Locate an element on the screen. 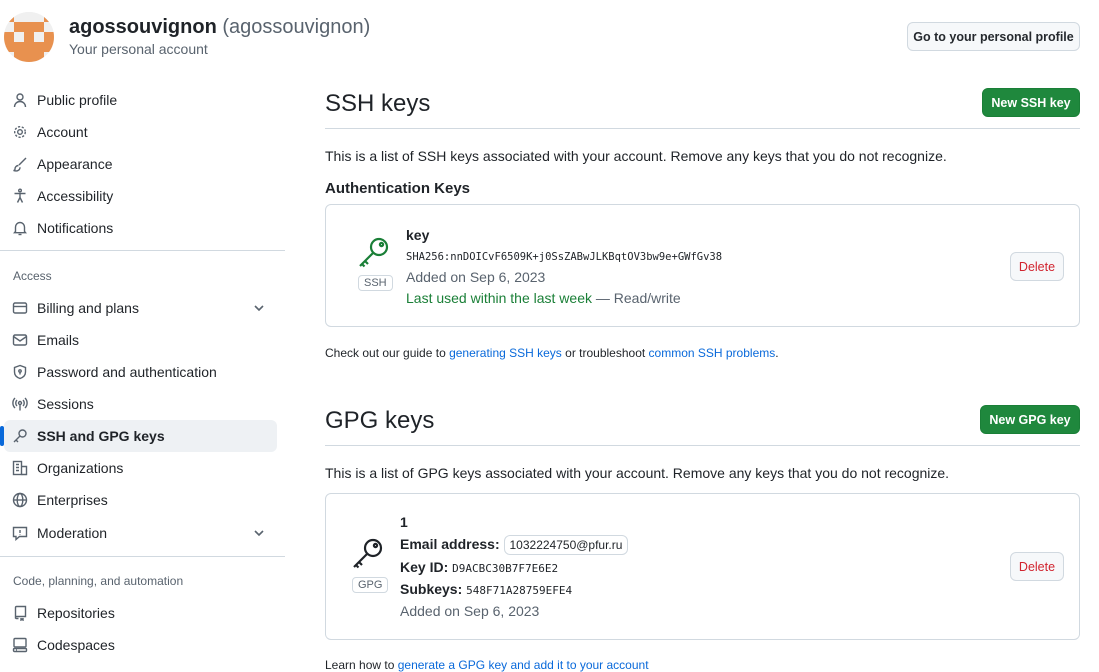  sidebar-item-label: Emails is located at coordinates (58, 340).